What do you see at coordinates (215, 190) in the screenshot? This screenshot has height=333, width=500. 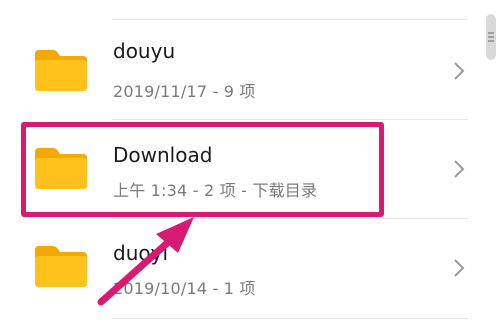 I see `file-meta: 上午 1:34 - 2 项 - 下载目录` at bounding box center [215, 190].